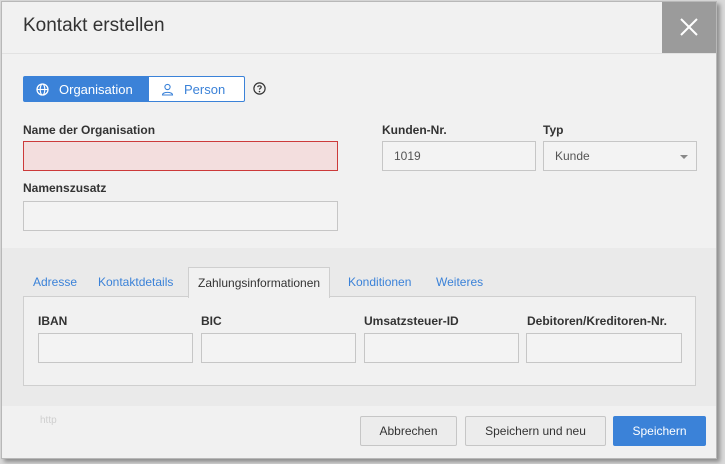 The image size is (725, 464). What do you see at coordinates (359, 28) in the screenshot?
I see `dialog-titlebar: Kontakt erstellen` at bounding box center [359, 28].